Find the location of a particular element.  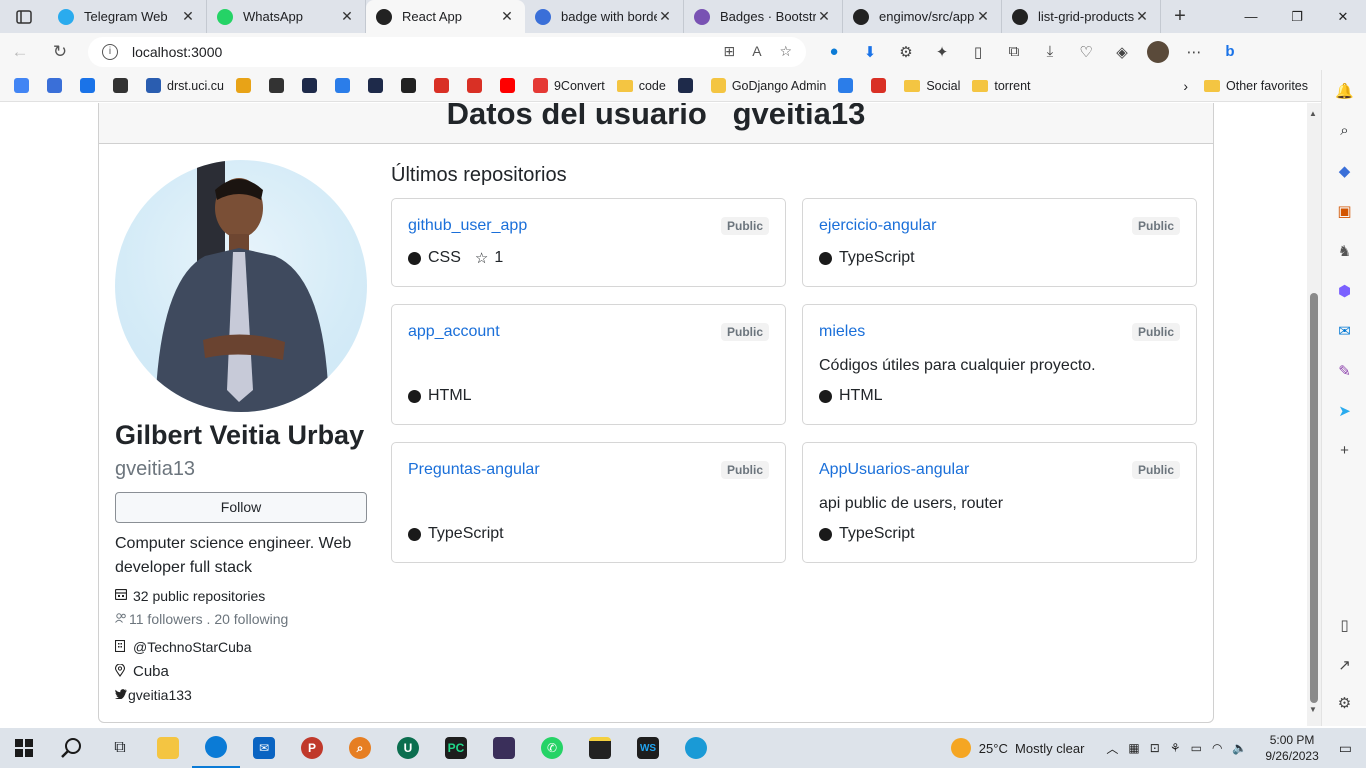

split-screen-icon: ▯ is located at coordinates (978, 52).